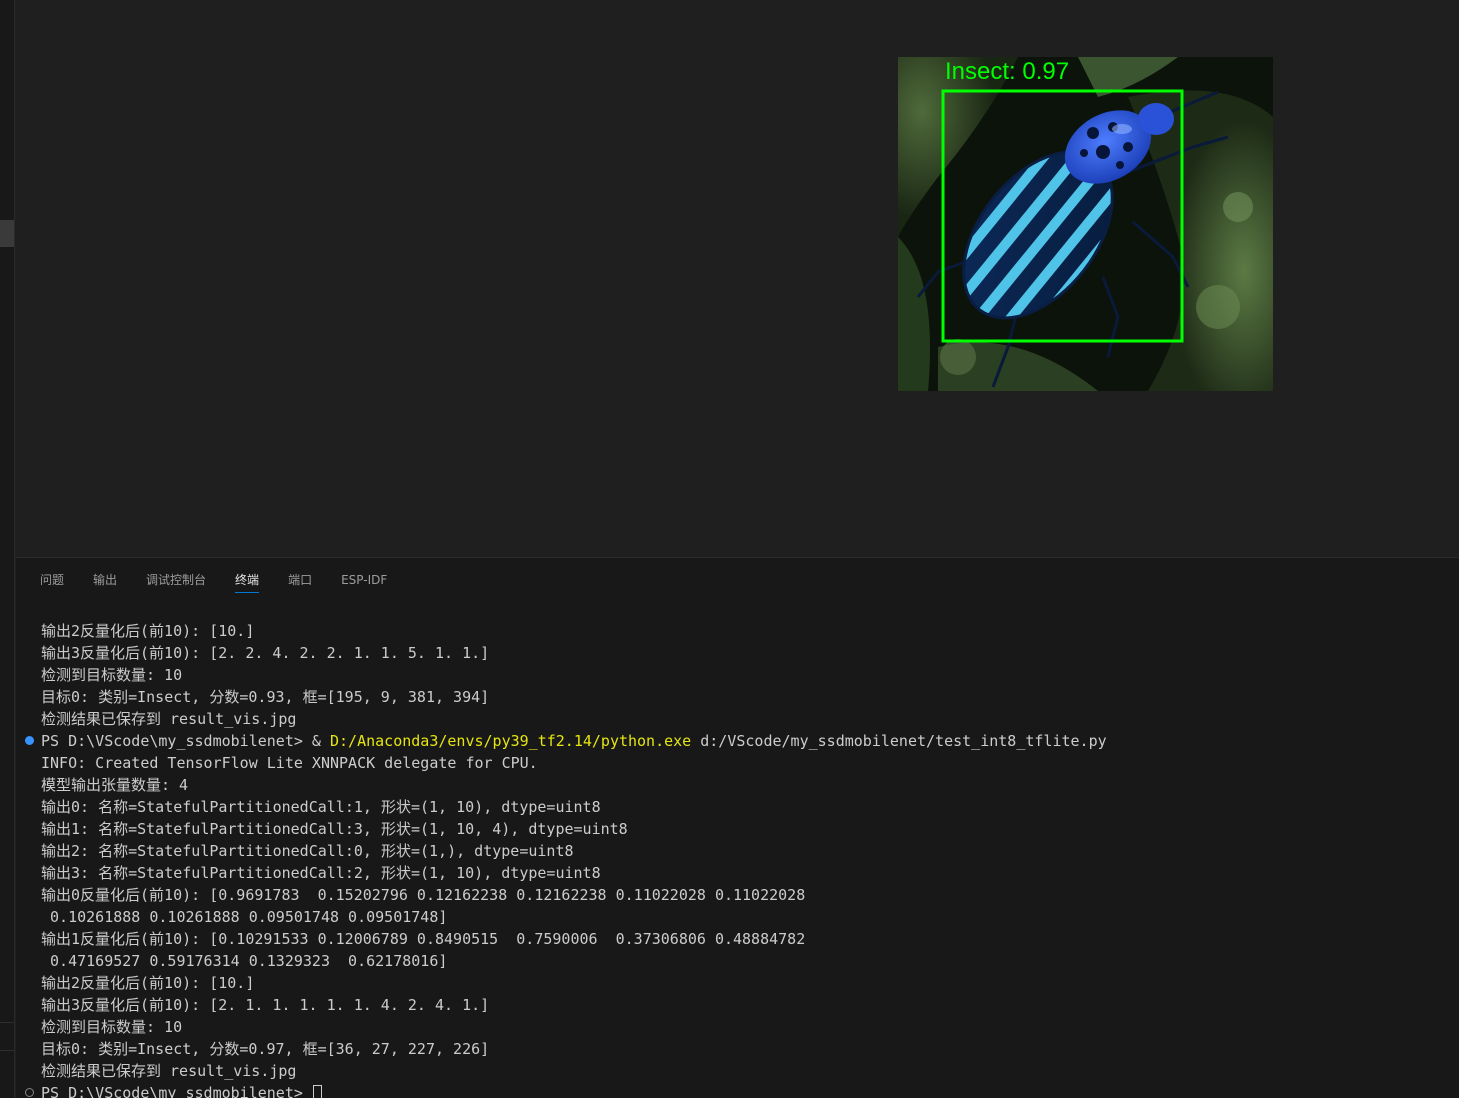 Image resolution: width=1459 pixels, height=1098 pixels. What do you see at coordinates (300, 579) in the screenshot?
I see `tab-ports: 端口` at bounding box center [300, 579].